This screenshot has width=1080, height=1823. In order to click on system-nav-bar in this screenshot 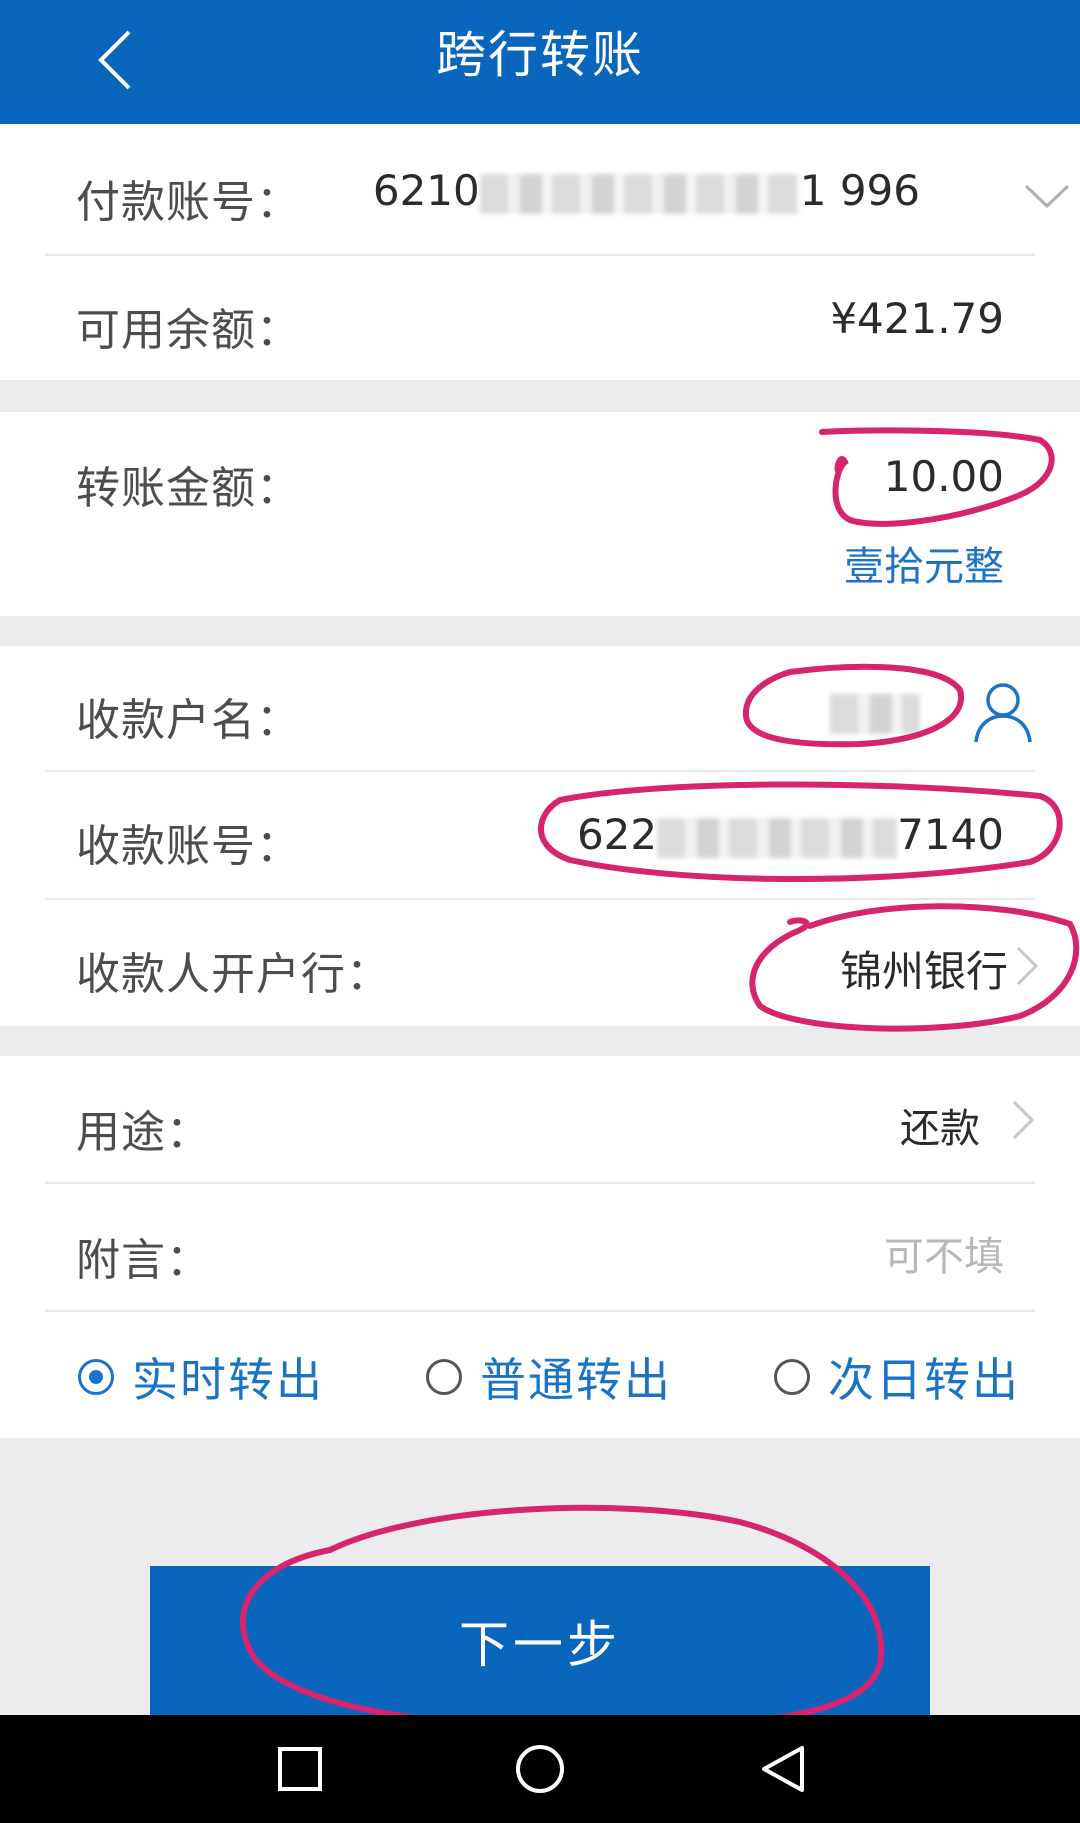, I will do `click(540, 1769)`.